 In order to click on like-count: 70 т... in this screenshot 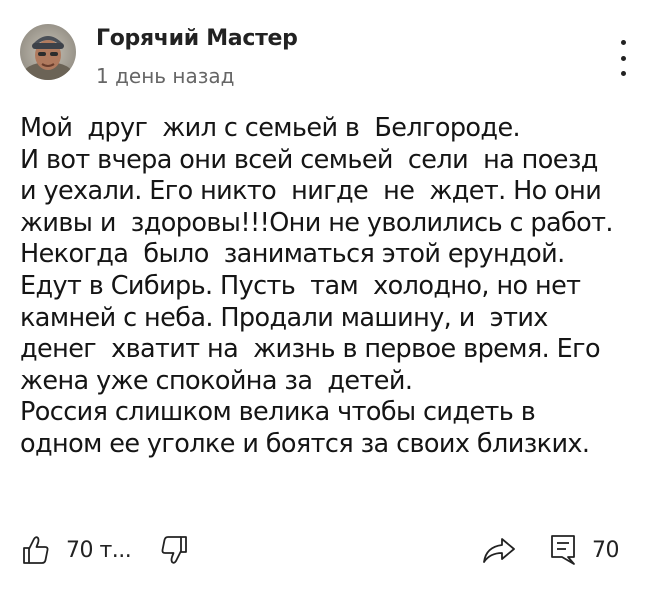, I will do `click(99, 550)`.